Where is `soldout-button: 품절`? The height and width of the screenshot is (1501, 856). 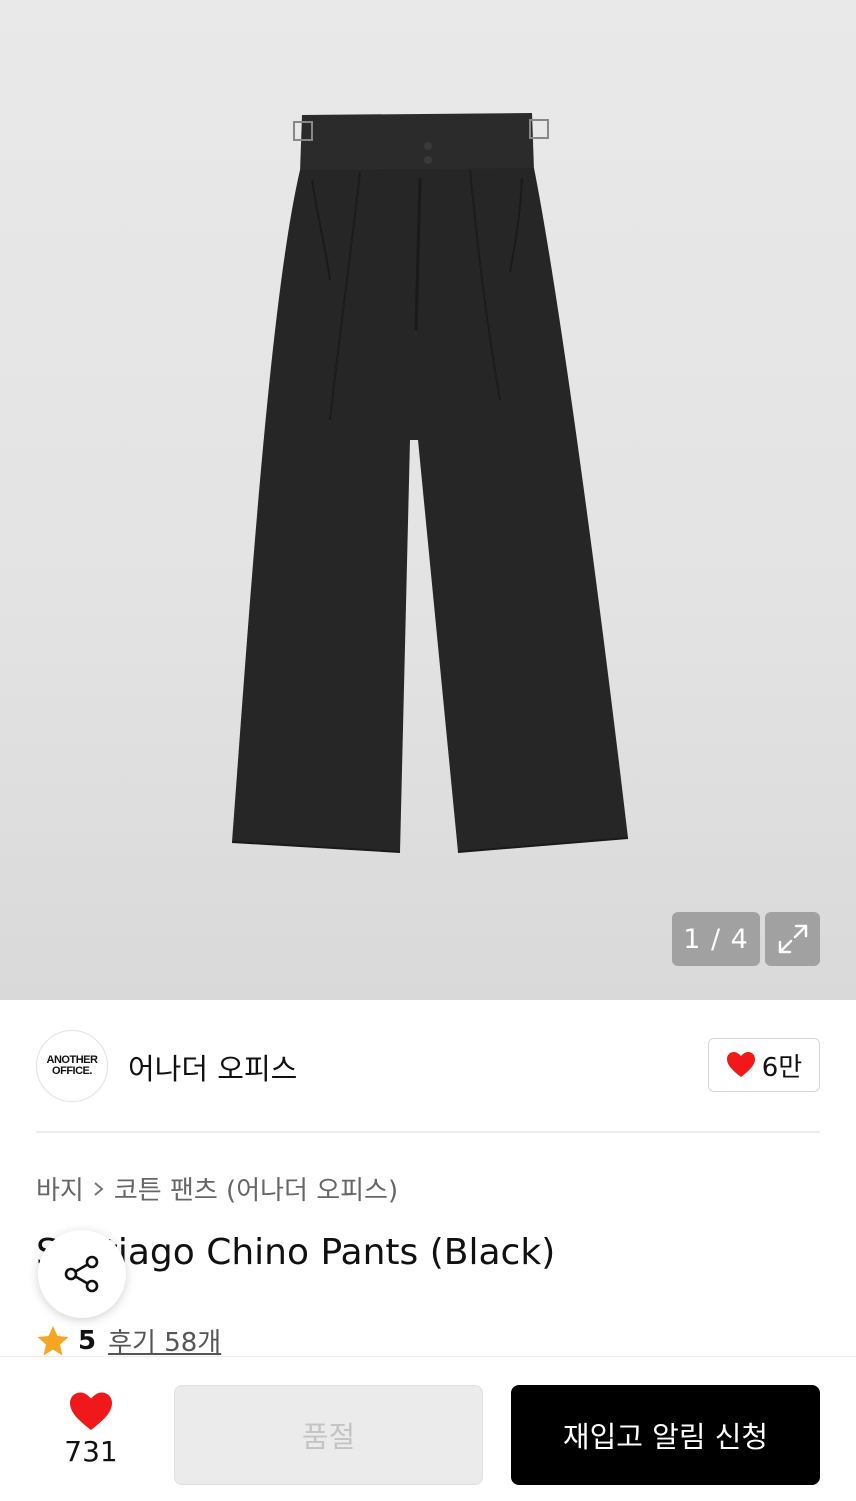
soldout-button: 품절 is located at coordinates (328, 1435).